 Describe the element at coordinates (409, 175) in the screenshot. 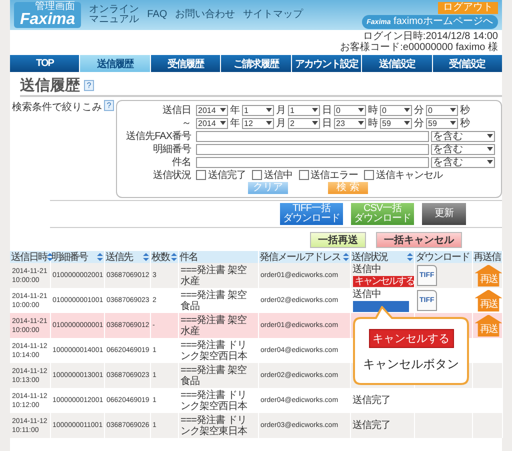

I see `checkbox-label: 送信キャンセル` at that location.